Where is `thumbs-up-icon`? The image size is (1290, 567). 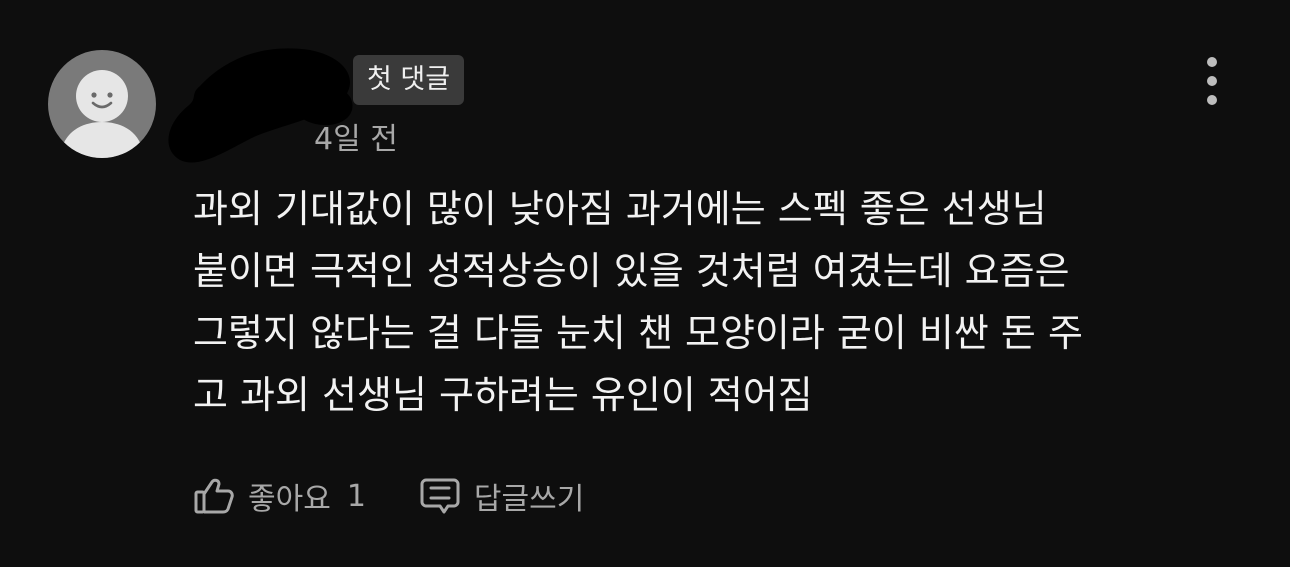 thumbs-up-icon is located at coordinates (214, 496).